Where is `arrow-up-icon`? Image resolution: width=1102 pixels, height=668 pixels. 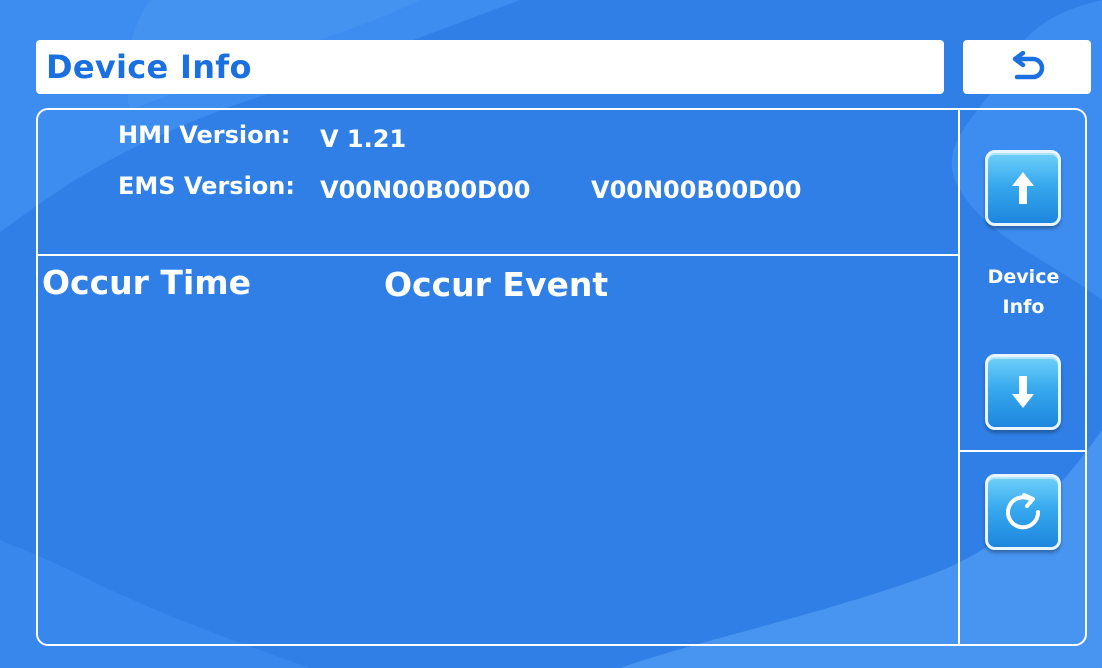 arrow-up-icon is located at coordinates (1023, 188).